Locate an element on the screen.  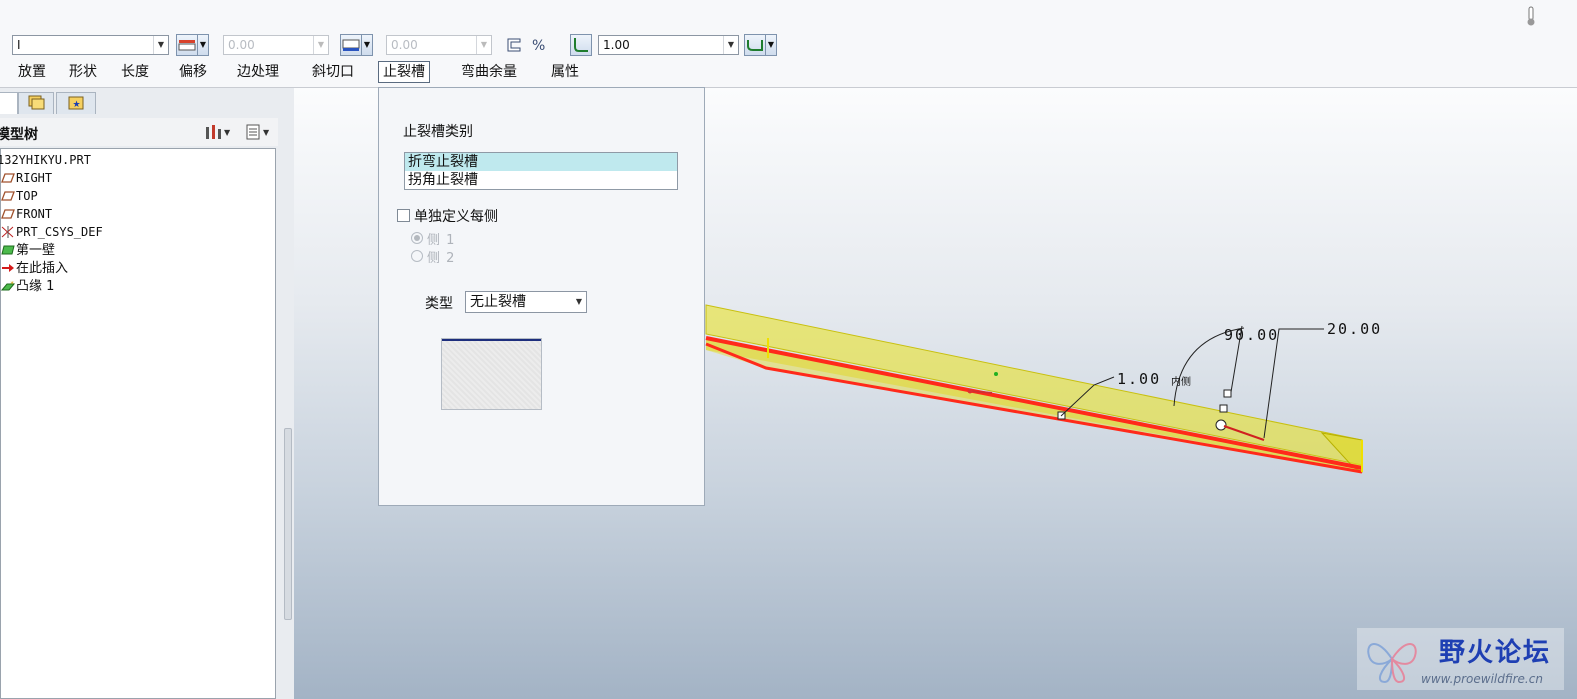
tree-node-label: TOP is located at coordinates (27, 196).